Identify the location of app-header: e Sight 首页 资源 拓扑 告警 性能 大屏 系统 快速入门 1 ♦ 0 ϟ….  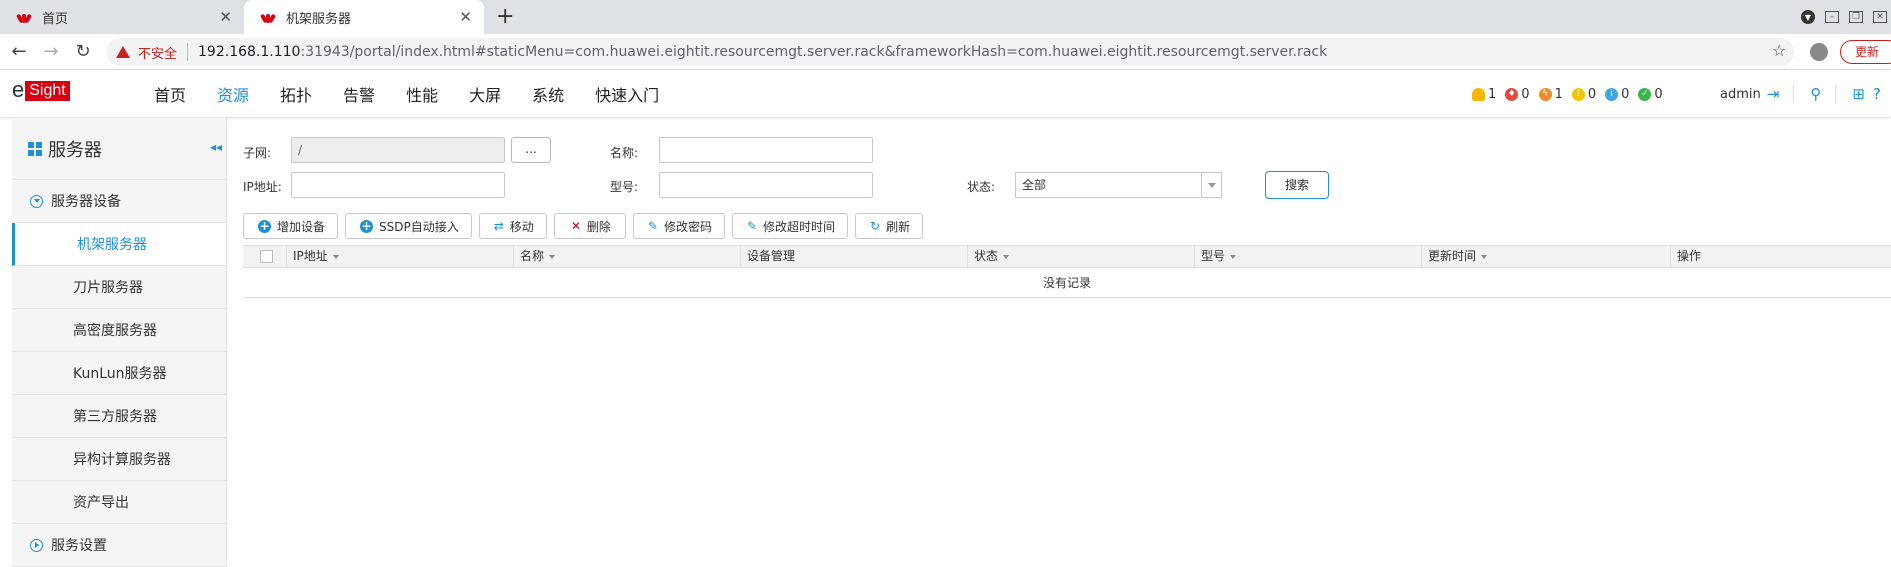
(945, 94).